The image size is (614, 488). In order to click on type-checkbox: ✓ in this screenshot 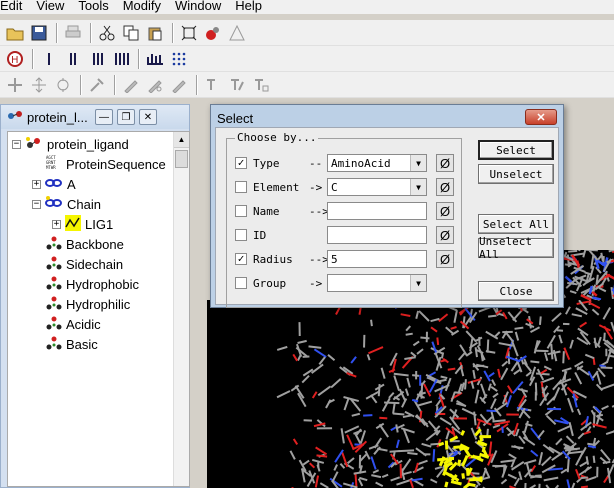, I will do `click(241, 163)`.